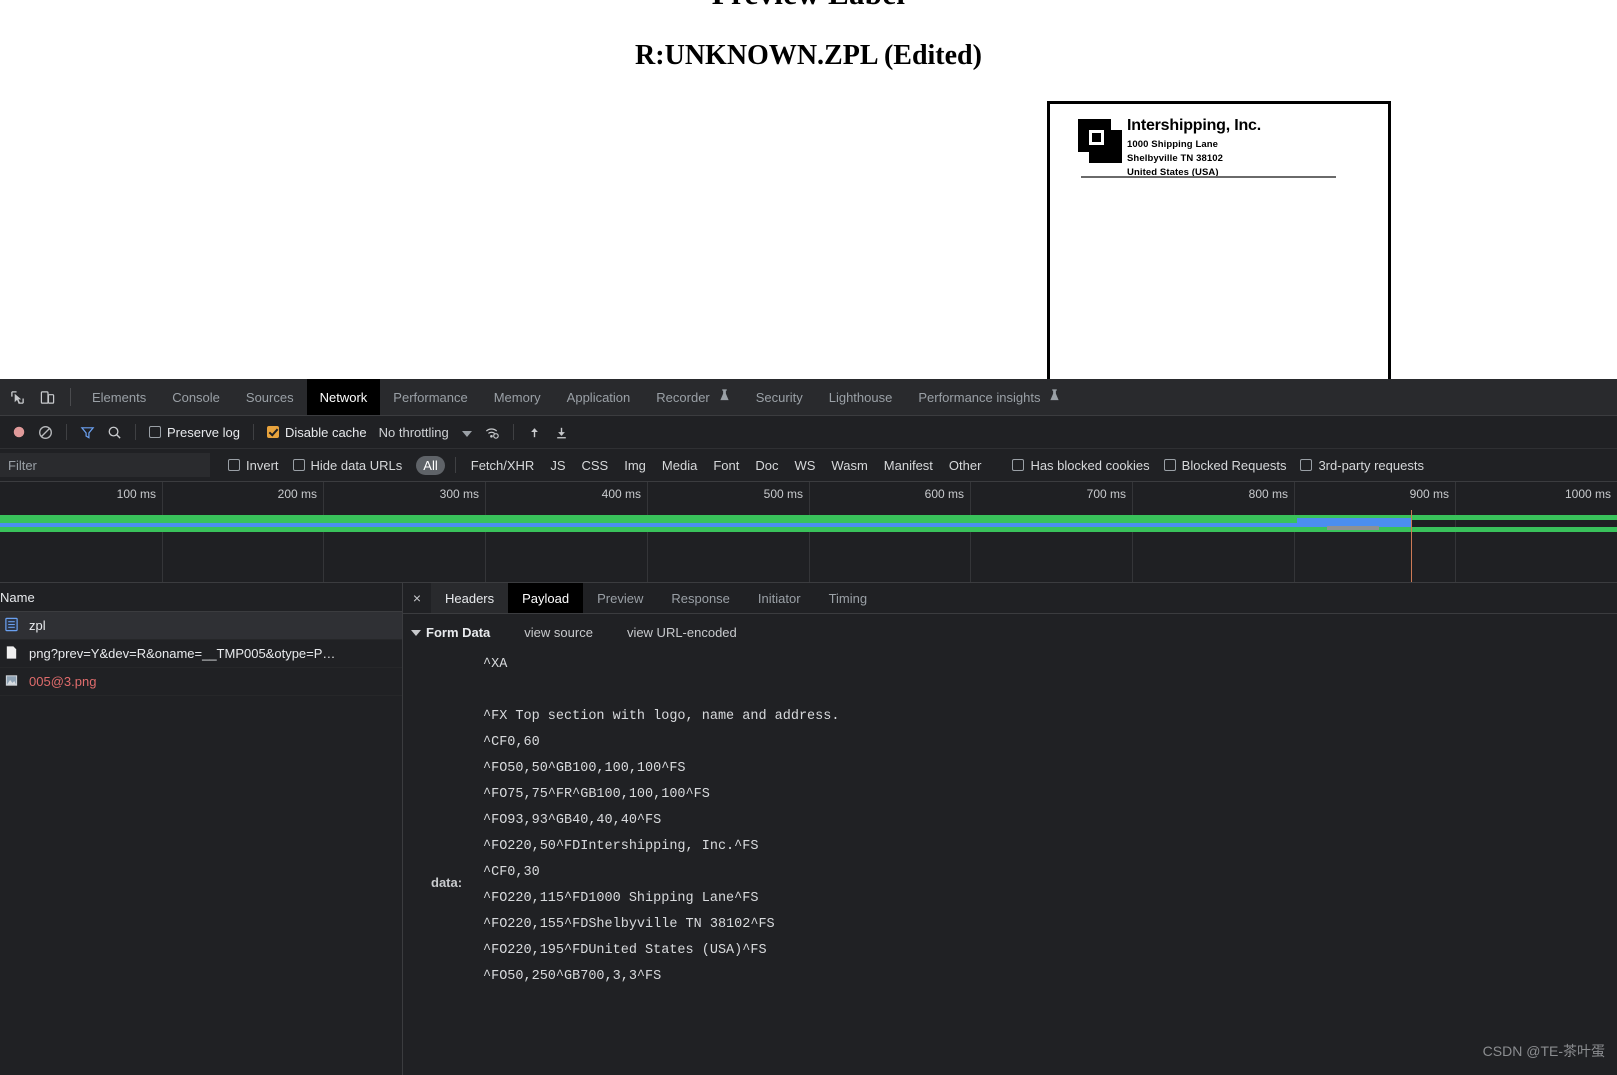 The image size is (1617, 1075). Describe the element at coordinates (492, 432) in the screenshot. I see `network-conditions-icon` at that location.